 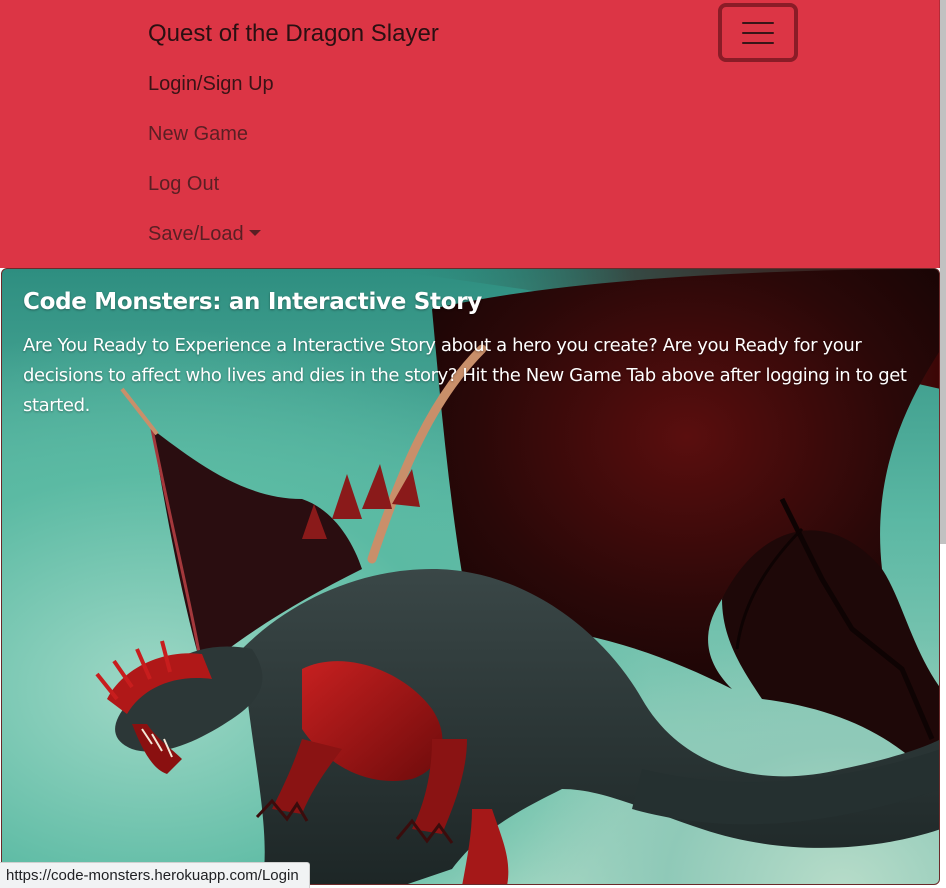 What do you see at coordinates (252, 302) in the screenshot?
I see `hero-title: Code Monsters: an Interactive Story` at bounding box center [252, 302].